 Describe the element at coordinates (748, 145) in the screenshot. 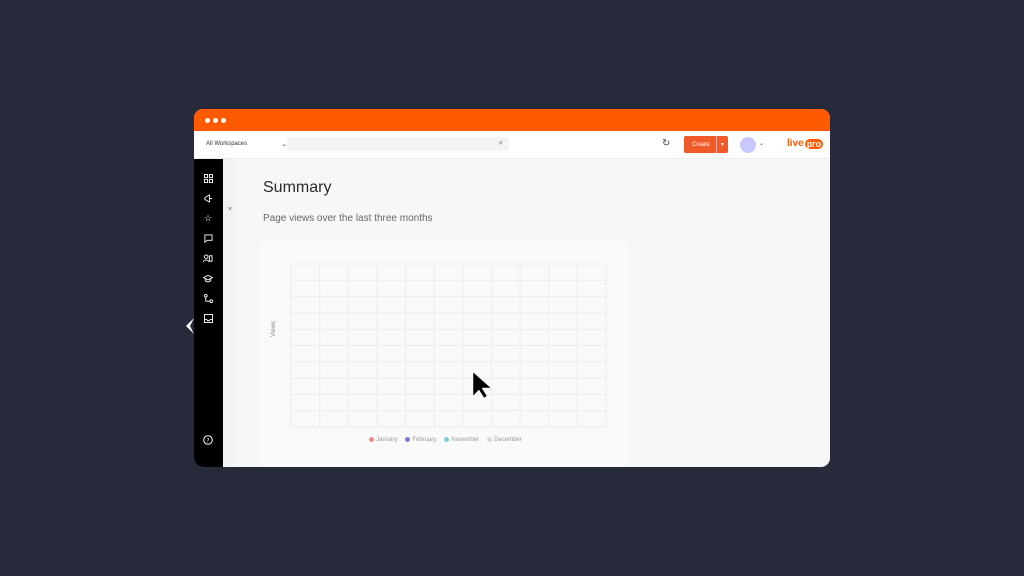

I see `avatar` at that location.